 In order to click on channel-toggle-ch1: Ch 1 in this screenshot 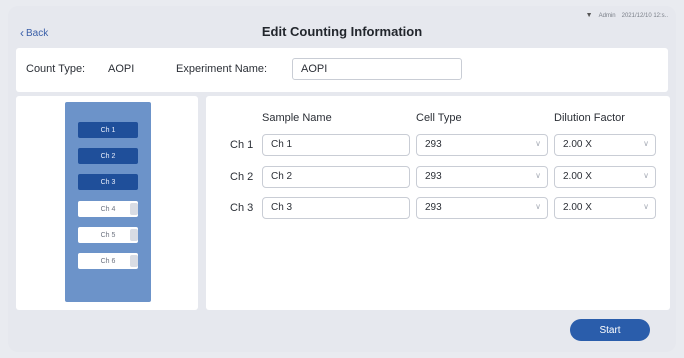, I will do `click(108, 130)`.